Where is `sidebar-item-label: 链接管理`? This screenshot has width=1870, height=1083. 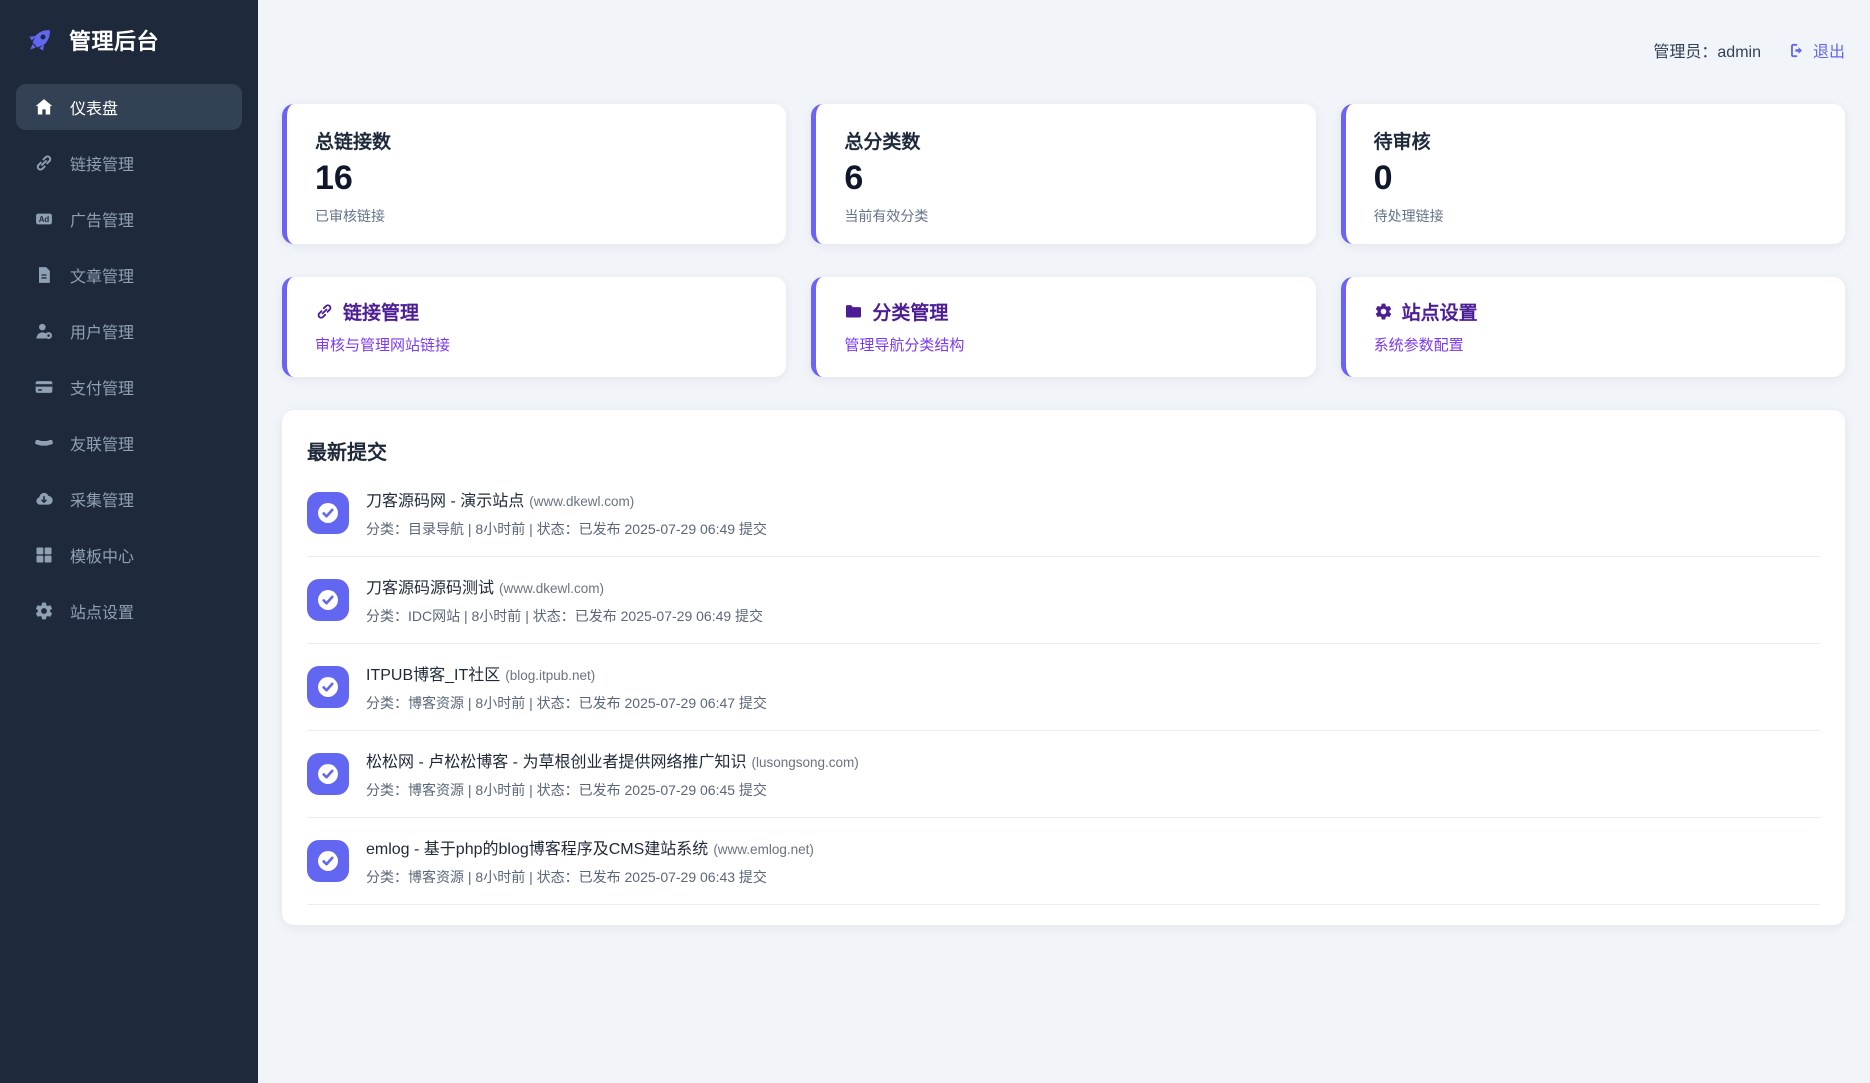
sidebar-item-label: 链接管理 is located at coordinates (102, 165).